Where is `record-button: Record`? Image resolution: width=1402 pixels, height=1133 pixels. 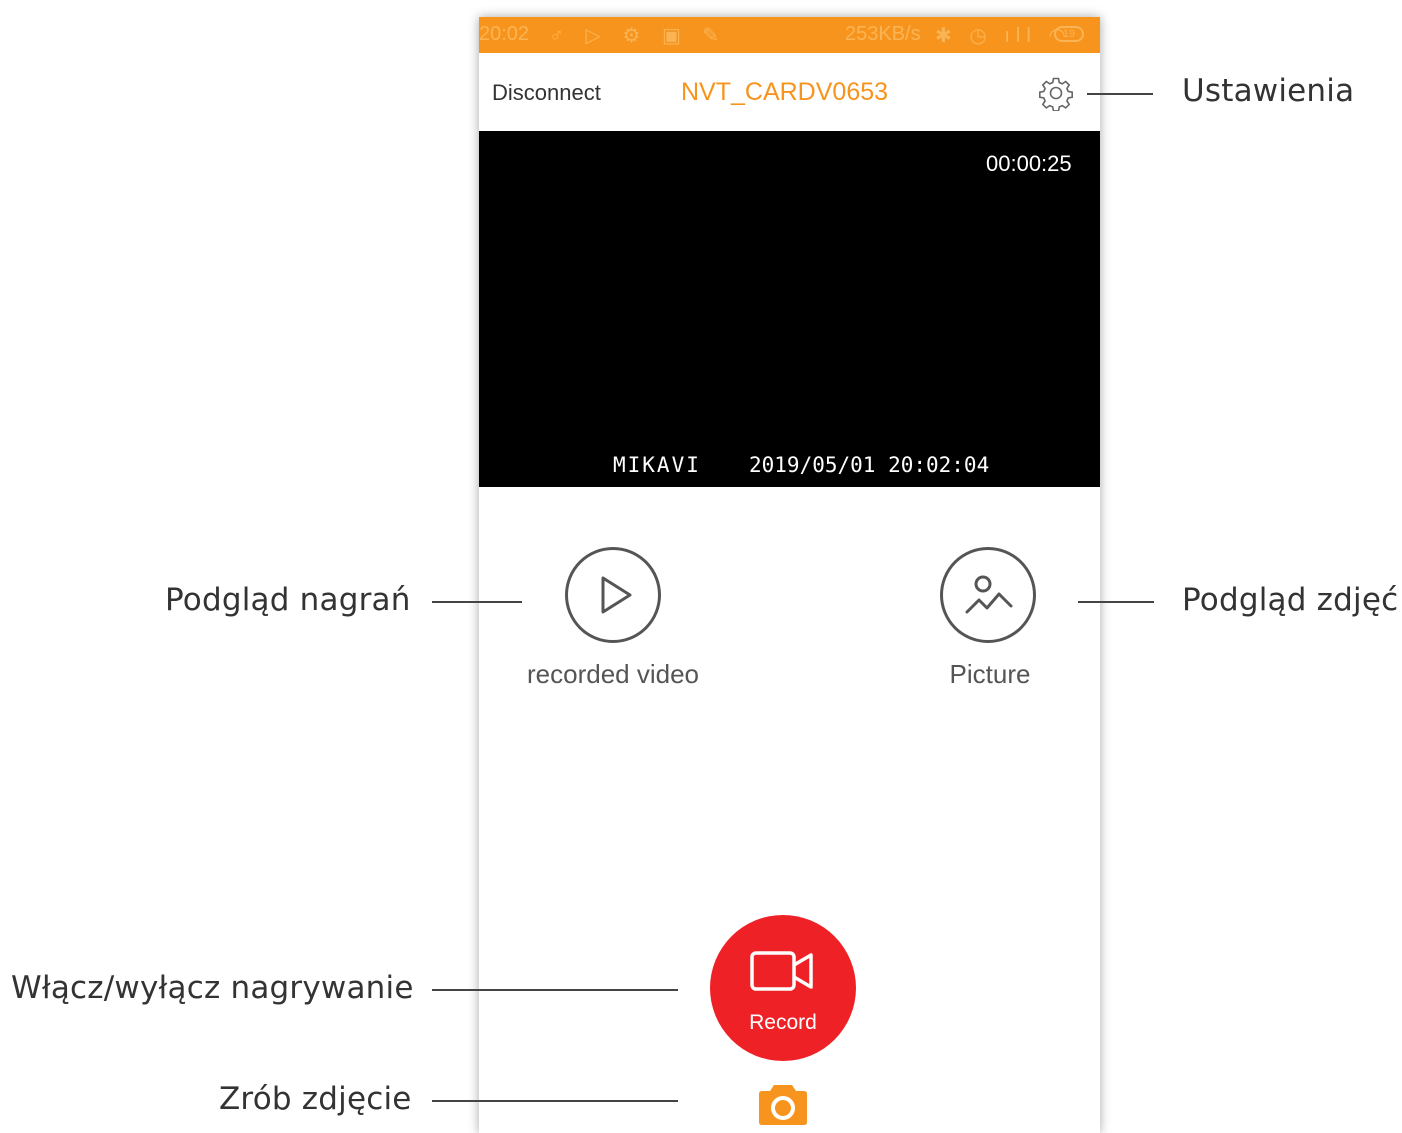 record-button: Record is located at coordinates (783, 988).